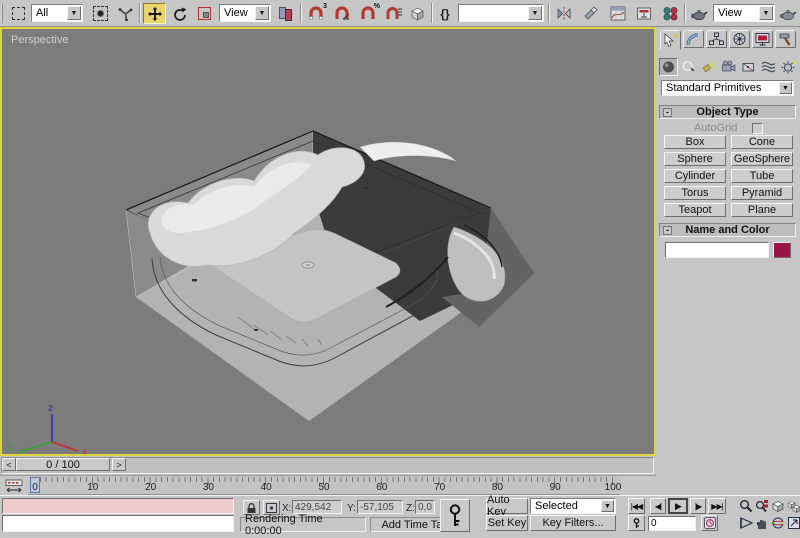 The width and height of the screenshot is (800, 538). What do you see at coordinates (380, 507) in the screenshot?
I see `y-coord-field: -57,105` at bounding box center [380, 507].